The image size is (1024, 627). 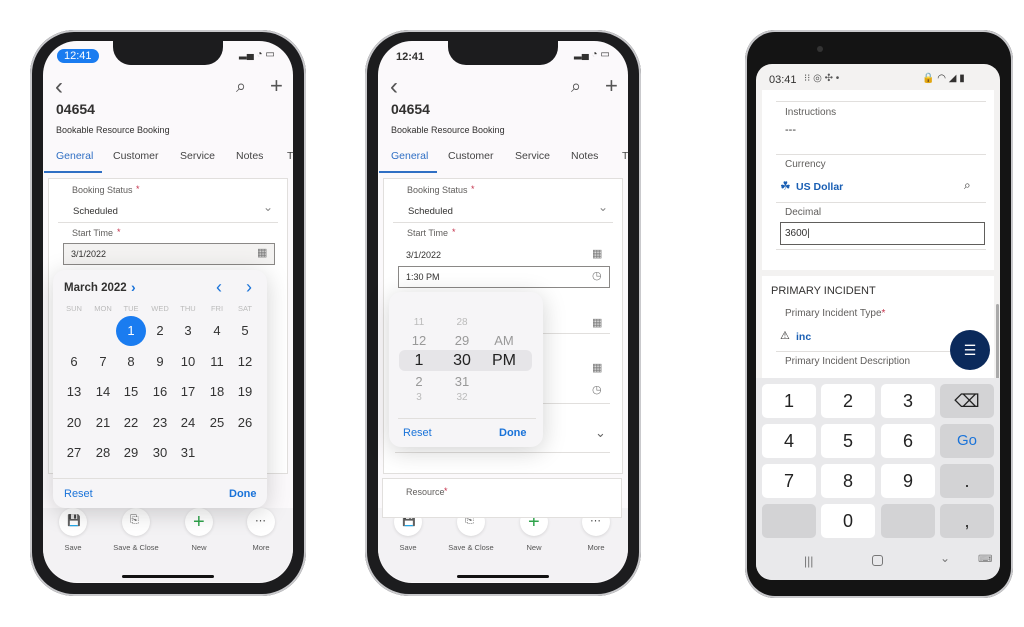 What do you see at coordinates (216, 330) in the screenshot?
I see `calendar-day: 4` at bounding box center [216, 330].